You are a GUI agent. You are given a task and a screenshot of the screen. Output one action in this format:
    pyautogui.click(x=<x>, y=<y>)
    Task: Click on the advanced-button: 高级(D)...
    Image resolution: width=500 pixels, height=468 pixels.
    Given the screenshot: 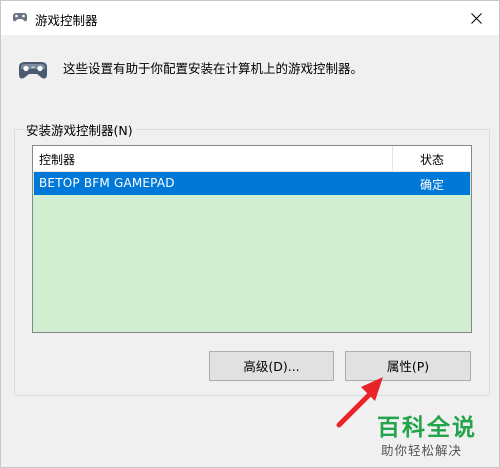 What is the action you would take?
    pyautogui.click(x=271, y=366)
    